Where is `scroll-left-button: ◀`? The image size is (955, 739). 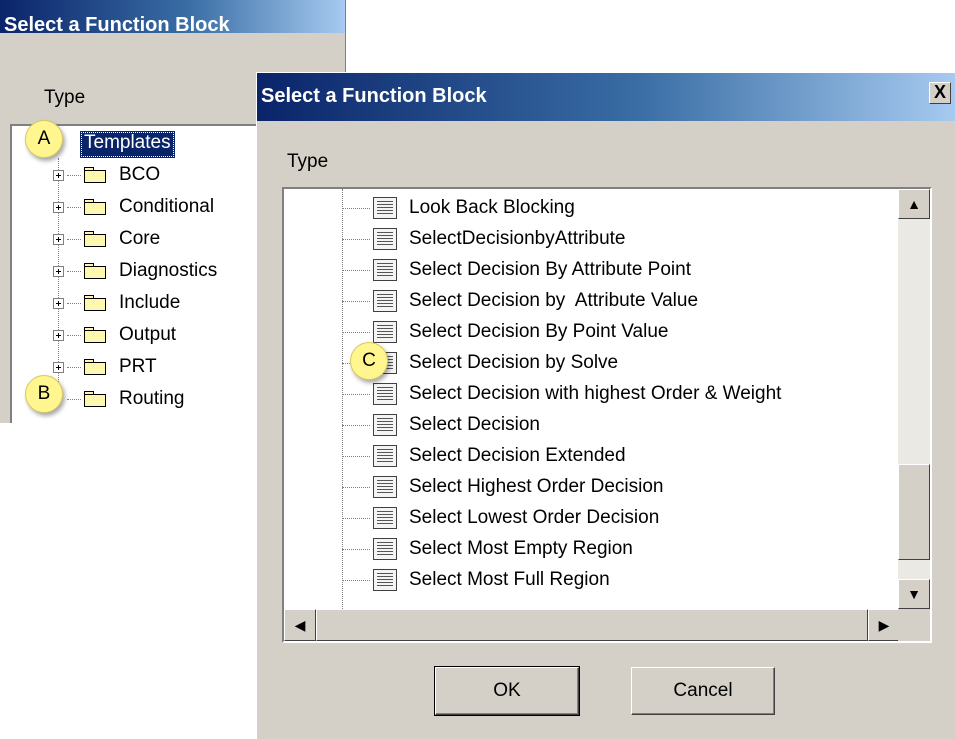 scroll-left-button: ◀ is located at coordinates (300, 625).